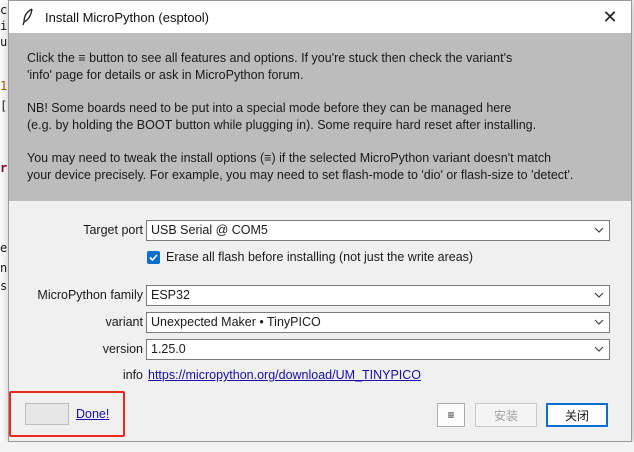  Describe the element at coordinates (124, 322) in the screenshot. I see `variant-label: variant` at that location.